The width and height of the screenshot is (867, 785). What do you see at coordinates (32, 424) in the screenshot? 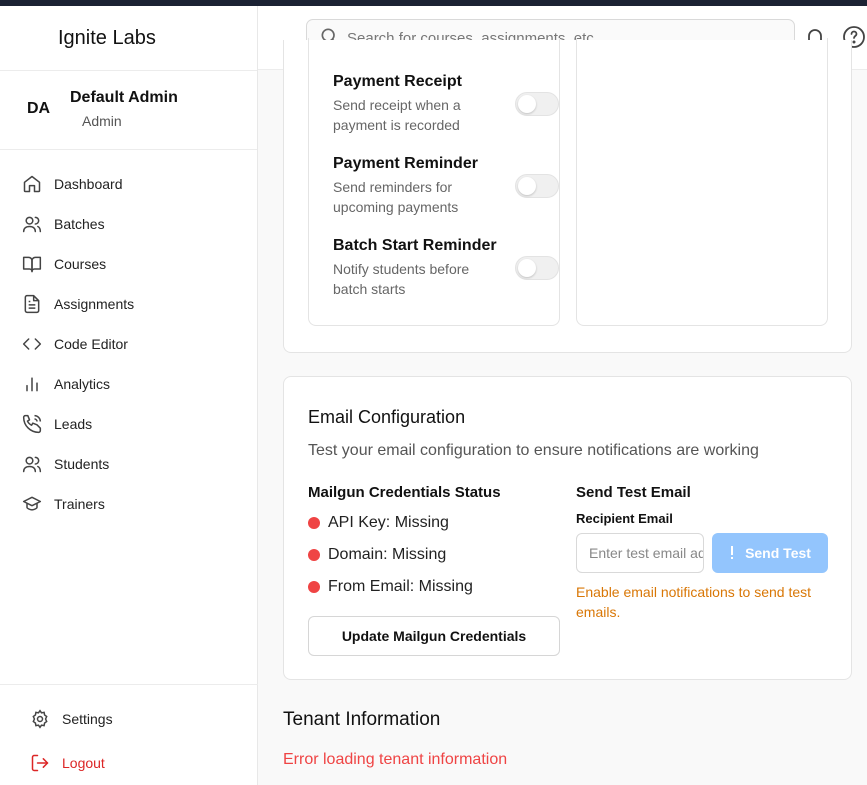
I see `phone-icon` at bounding box center [32, 424].